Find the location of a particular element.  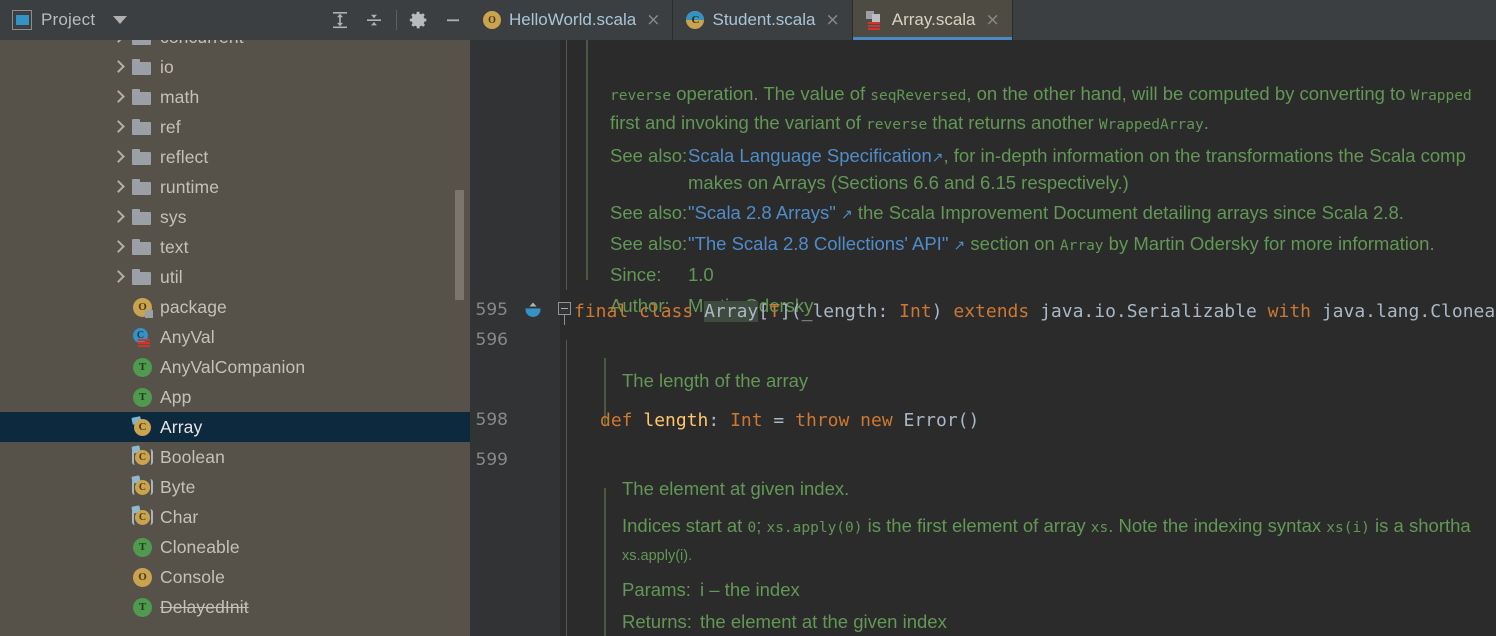

tree-item-console: O Console is located at coordinates (235, 577).